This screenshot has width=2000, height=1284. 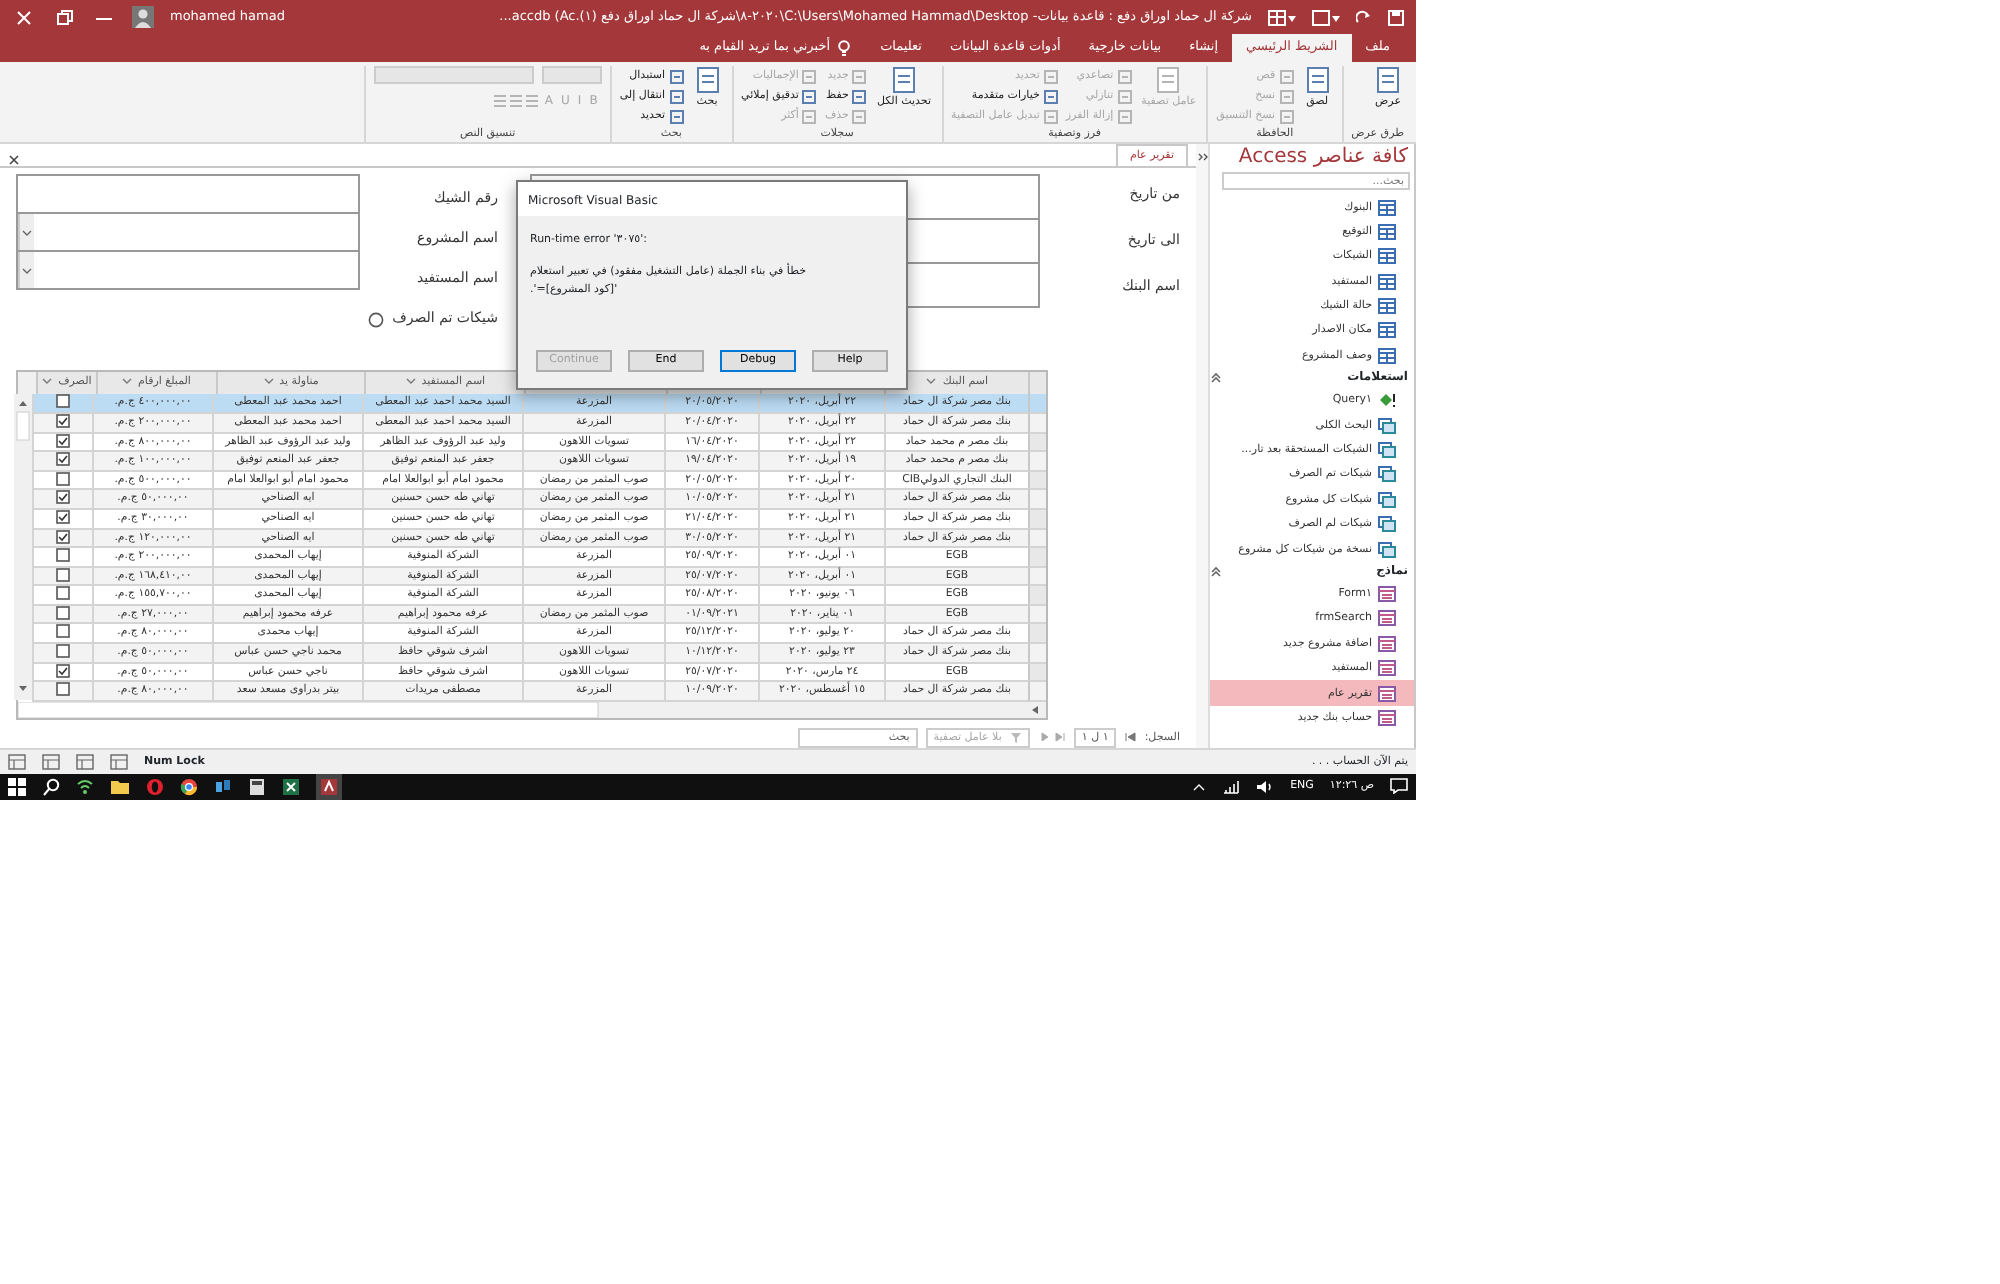 I want to click on chart-view-icon, so click(x=17, y=761).